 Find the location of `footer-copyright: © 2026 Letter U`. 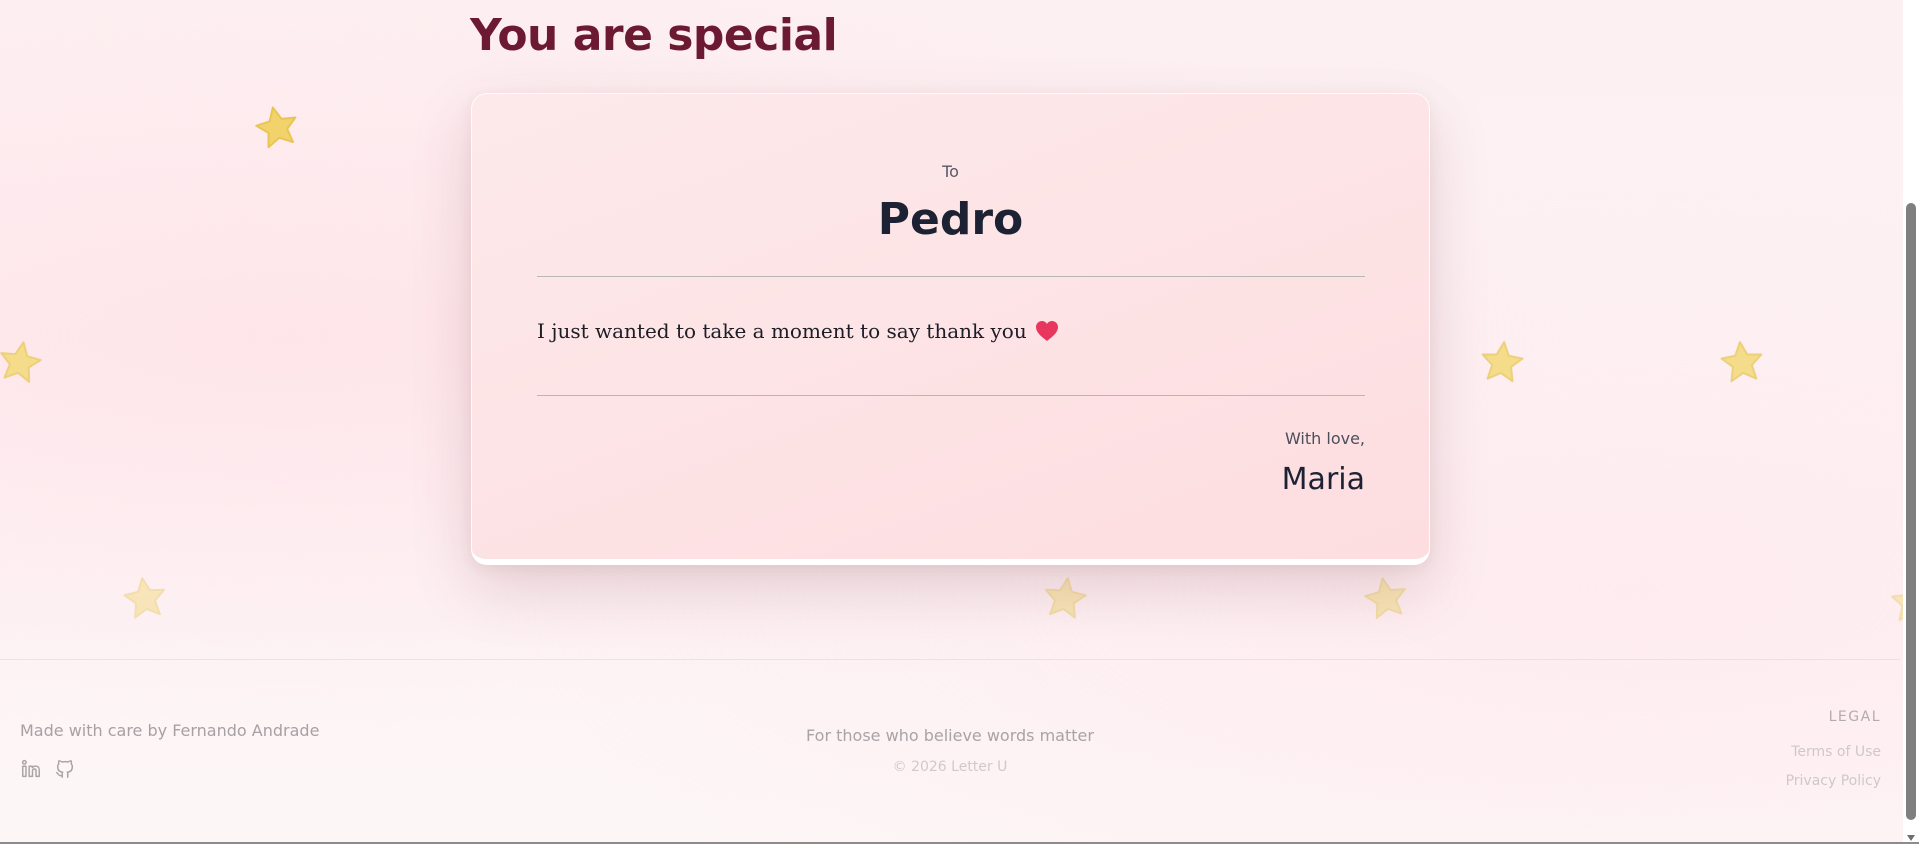

footer-copyright: © 2026 Letter U is located at coordinates (950, 767).